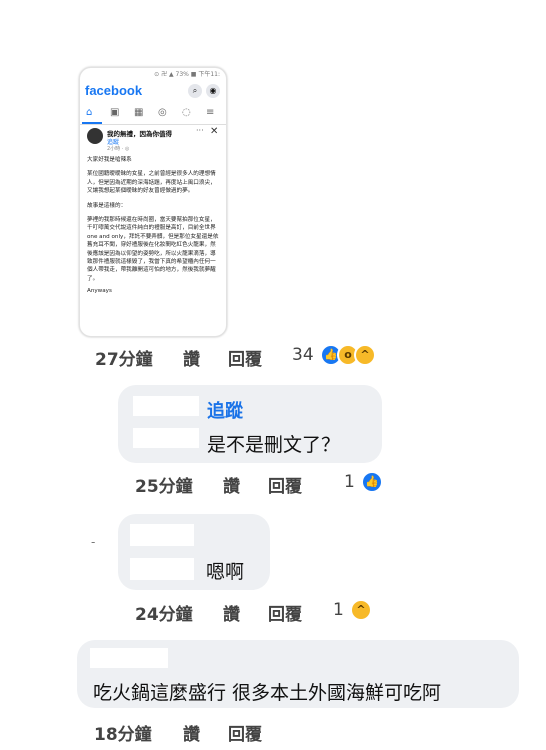 The image size is (546, 750). I want to click on phone-status-bar: ⊙ 卍 ▲ 73% ■ 下午11:, so click(187, 74).